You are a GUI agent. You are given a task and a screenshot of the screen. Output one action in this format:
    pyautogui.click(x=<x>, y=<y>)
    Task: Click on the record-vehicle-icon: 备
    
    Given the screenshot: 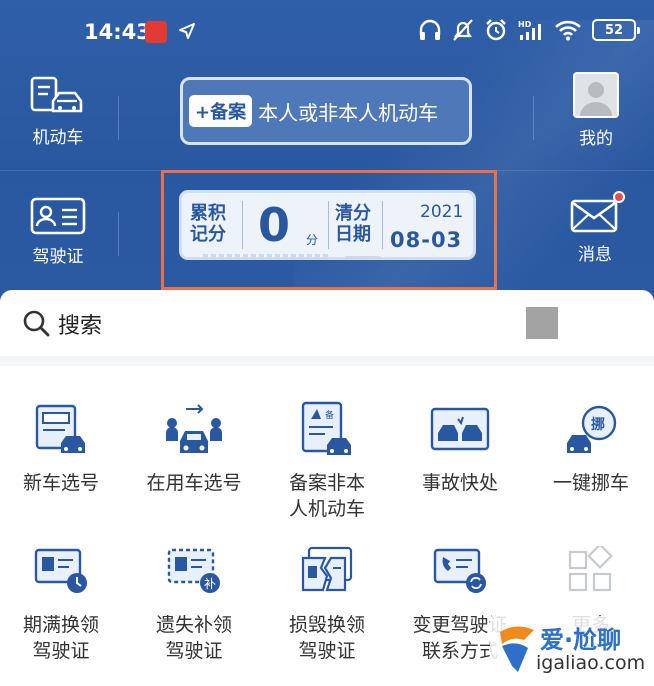 What is the action you would take?
    pyautogui.click(x=326, y=428)
    